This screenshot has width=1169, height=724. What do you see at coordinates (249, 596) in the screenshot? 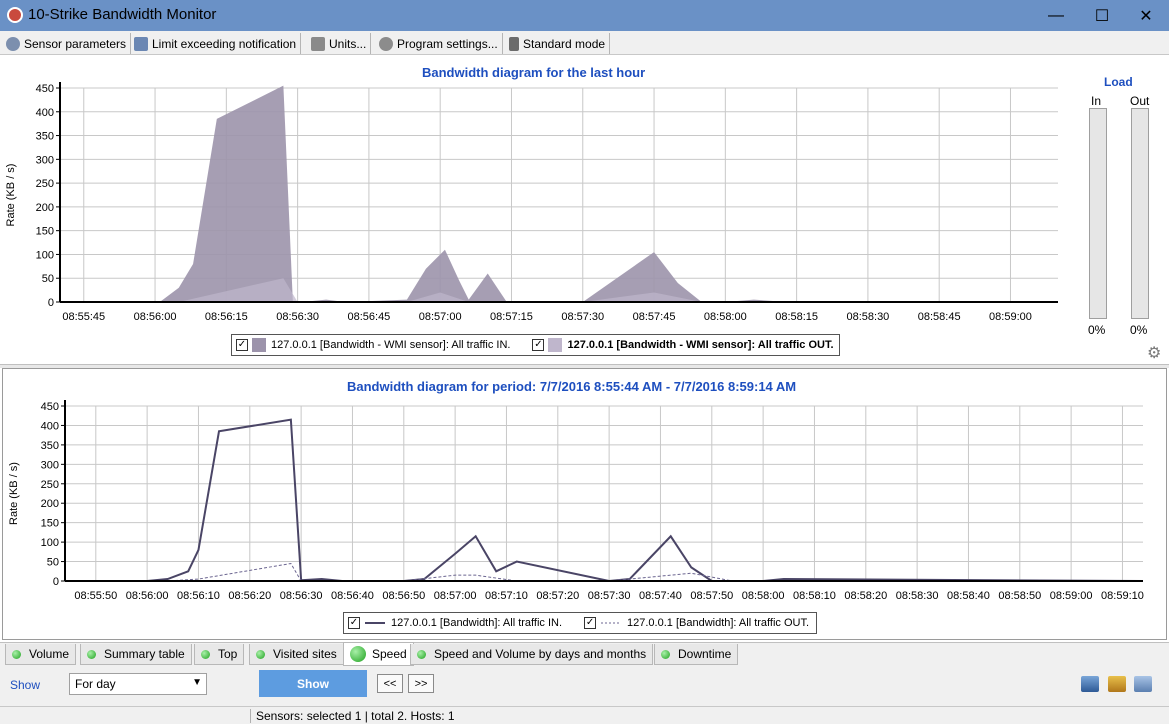
I see `x-tick-label: 08:56:20` at bounding box center [249, 596].